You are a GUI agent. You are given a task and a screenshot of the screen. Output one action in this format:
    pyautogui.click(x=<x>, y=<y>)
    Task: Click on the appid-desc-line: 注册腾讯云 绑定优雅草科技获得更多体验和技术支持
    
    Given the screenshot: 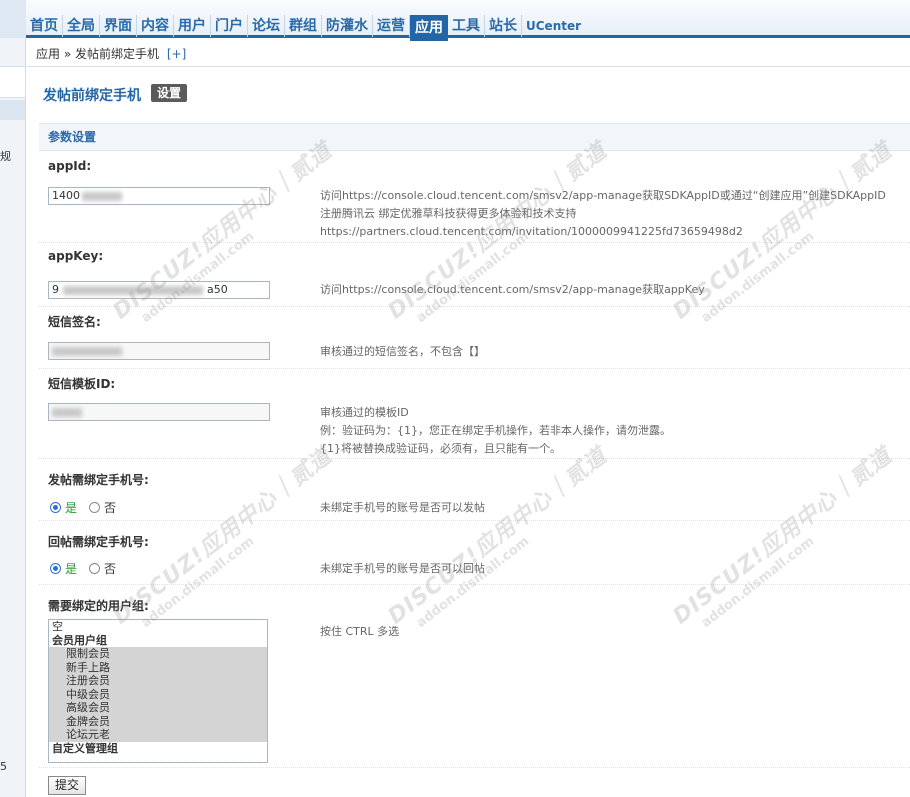 What is the action you would take?
    pyautogui.click(x=448, y=213)
    